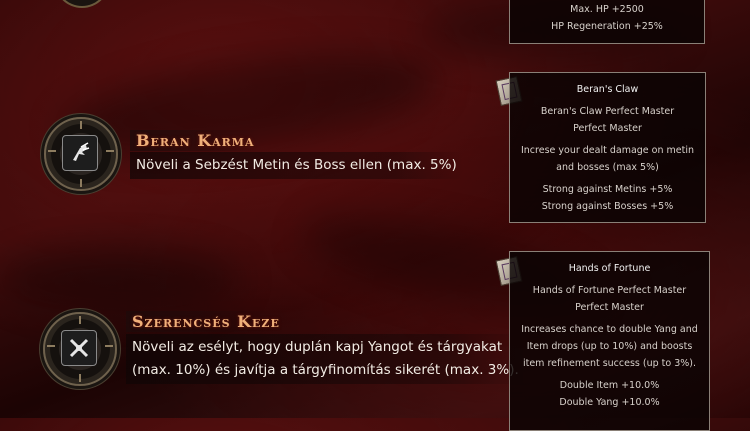 The width and height of the screenshot is (750, 431). I want to click on tooltip-name: Hands of Fortune, so click(609, 268).